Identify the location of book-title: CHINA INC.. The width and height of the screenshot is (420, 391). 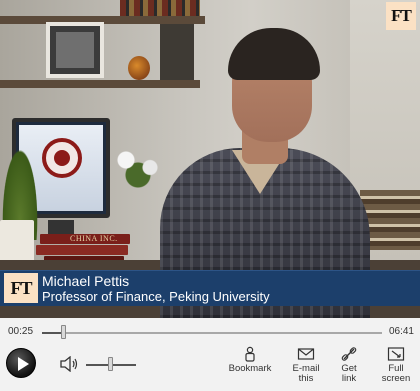
(94, 238).